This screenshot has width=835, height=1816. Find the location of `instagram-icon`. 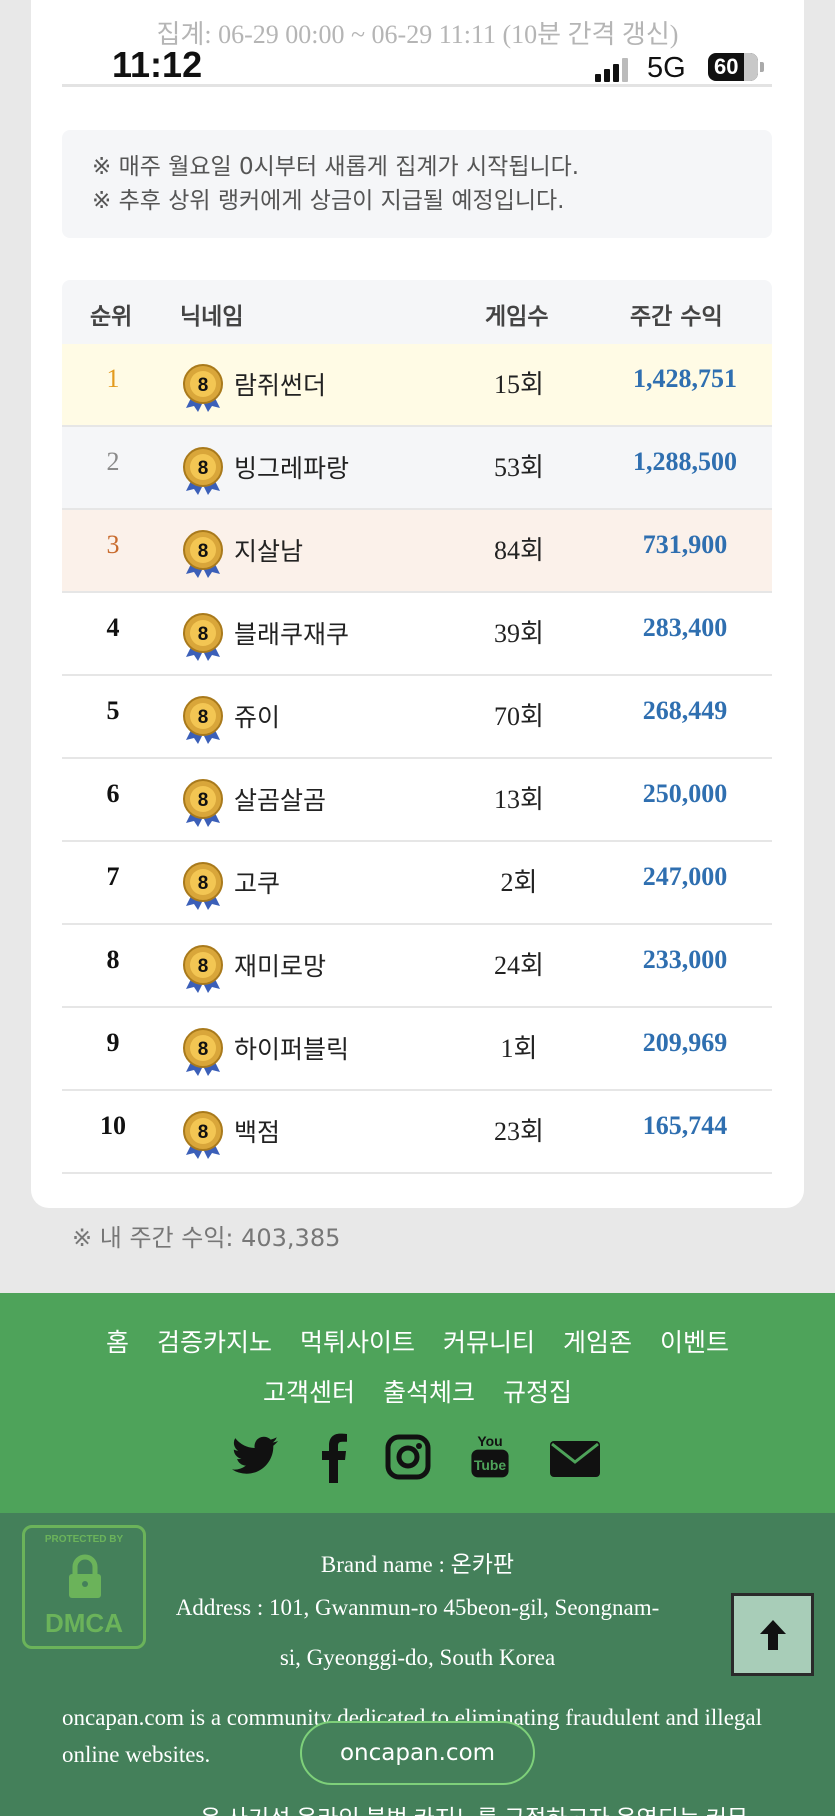

instagram-icon is located at coordinates (408, 1457).